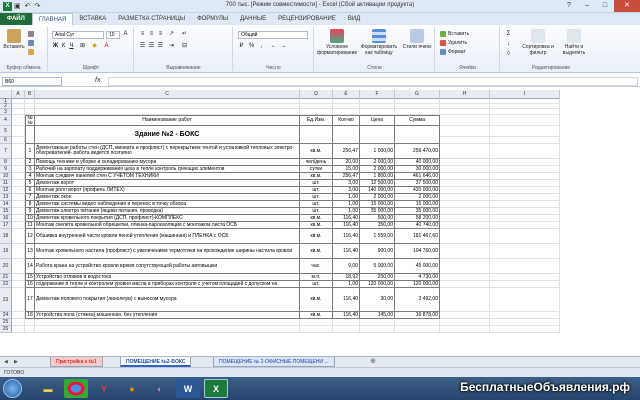 This screenshot has width=640, height=400. Describe the element at coordinates (30, 236) in the screenshot. I see `row-number-cell: 12` at that location.